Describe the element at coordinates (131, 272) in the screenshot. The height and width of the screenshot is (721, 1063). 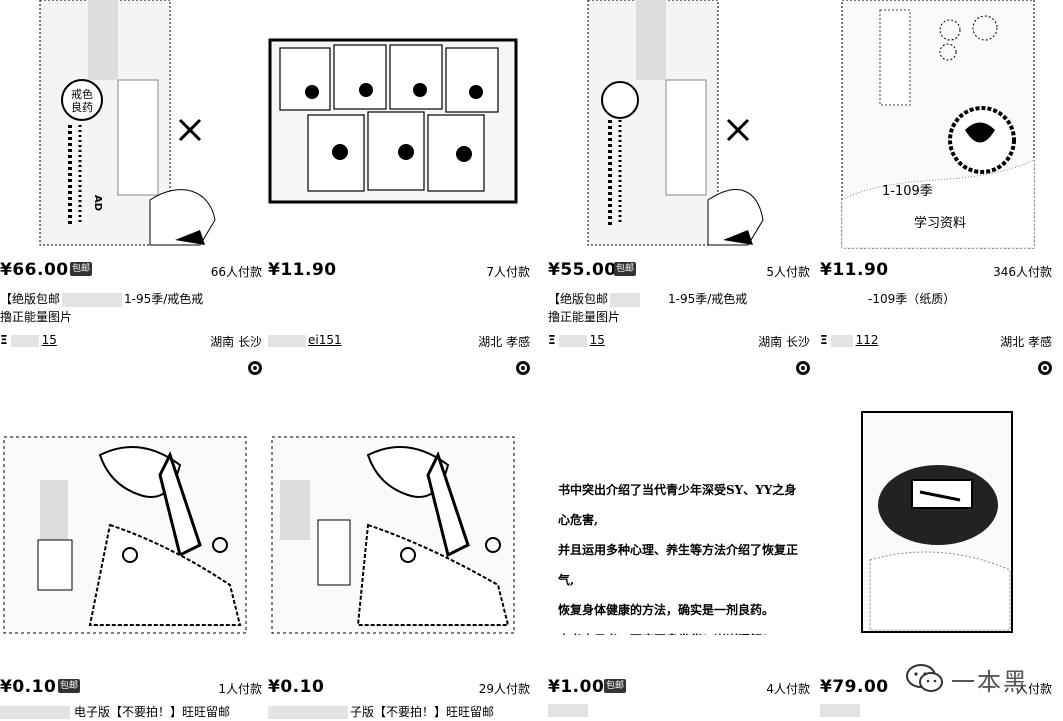
I see `price-row: ¥66.00 包邮 66人付款` at that location.